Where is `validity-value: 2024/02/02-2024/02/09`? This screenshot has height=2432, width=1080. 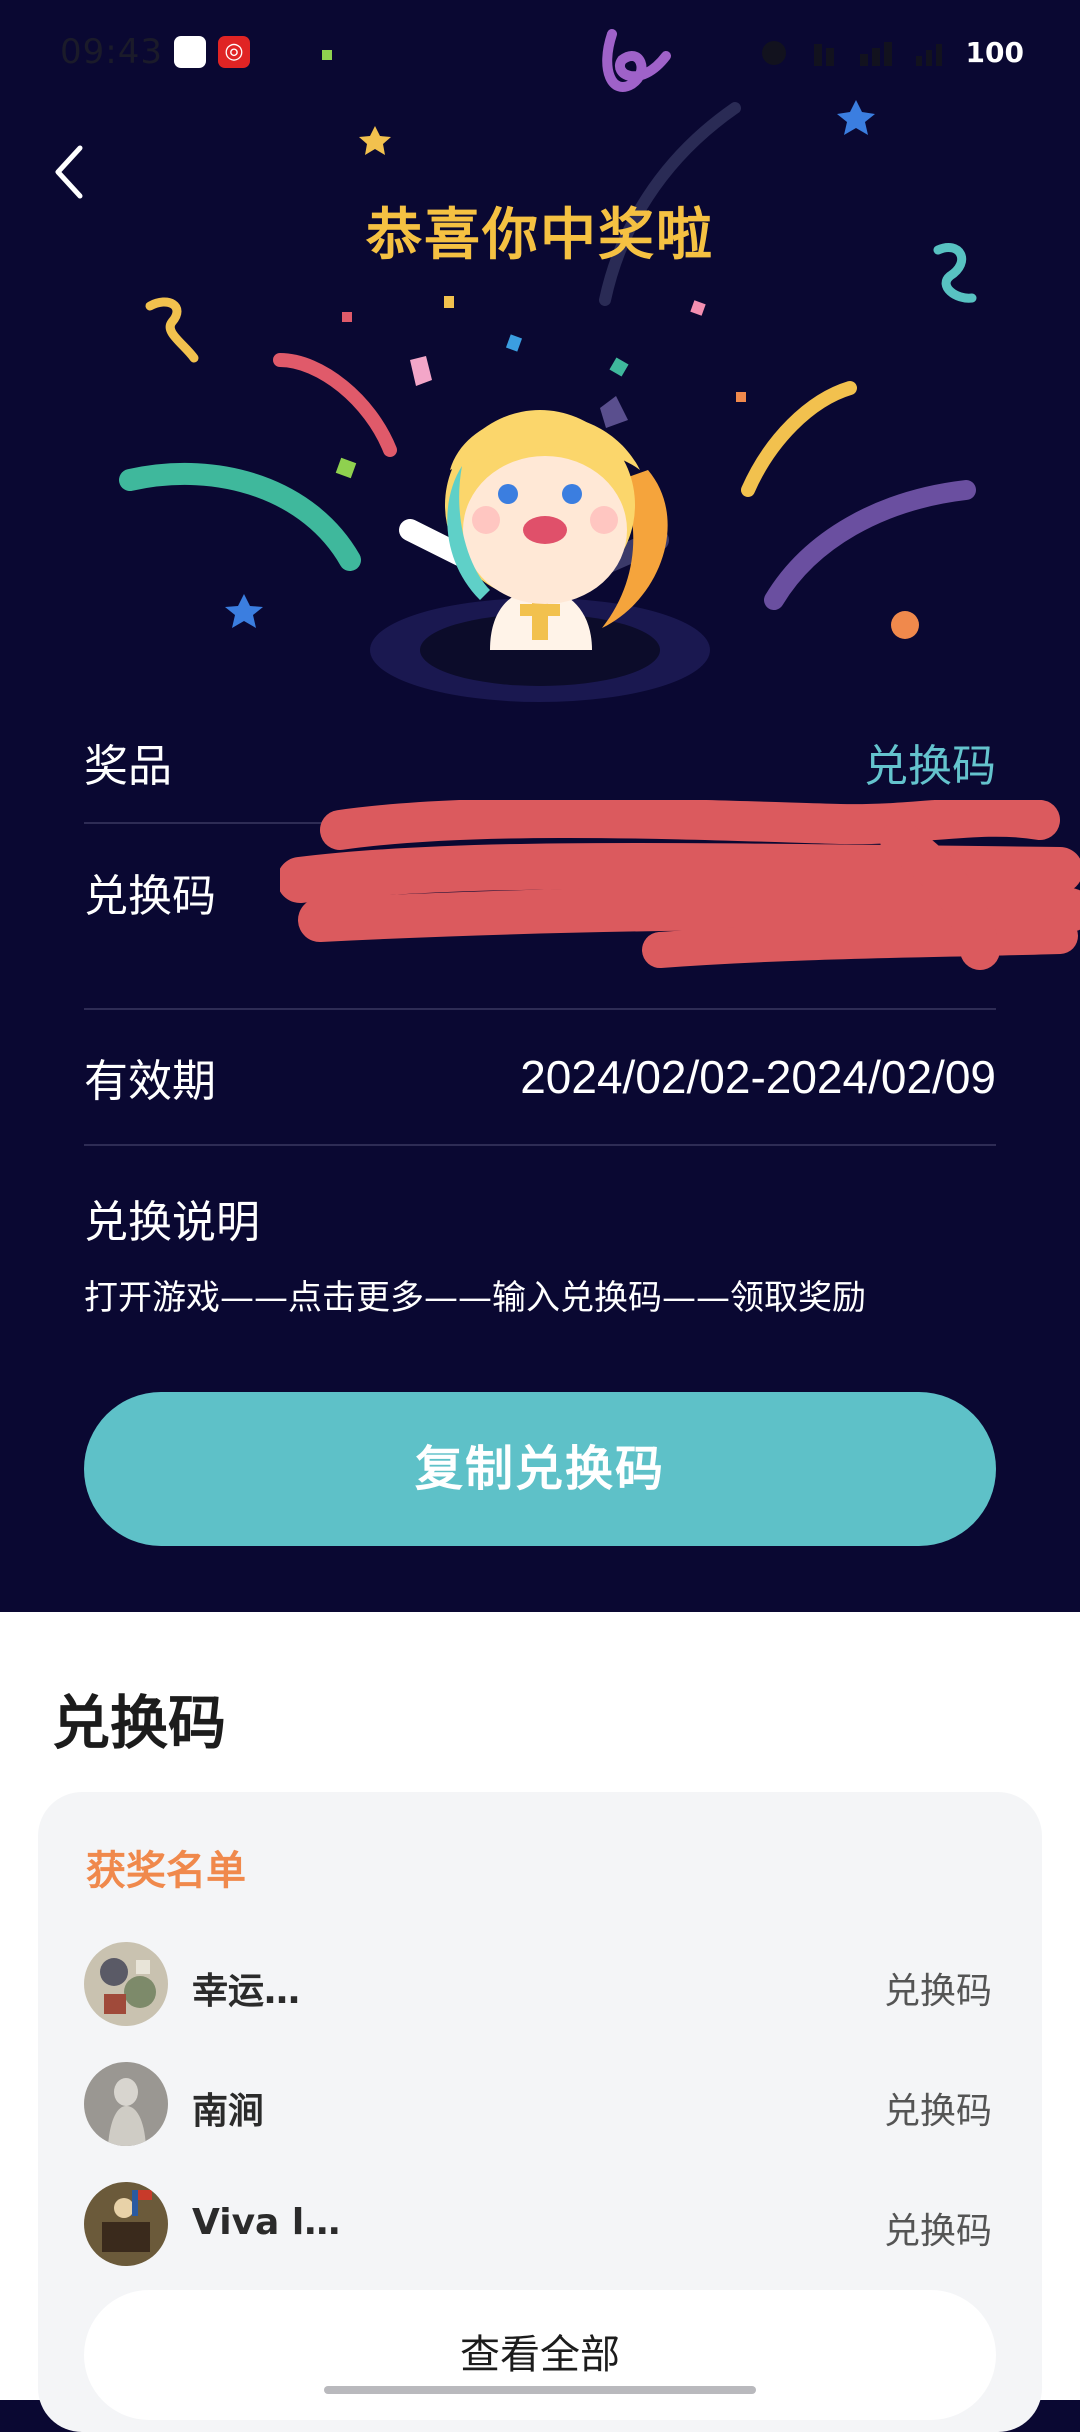 validity-value: 2024/02/02-2024/02/09 is located at coordinates (758, 1077).